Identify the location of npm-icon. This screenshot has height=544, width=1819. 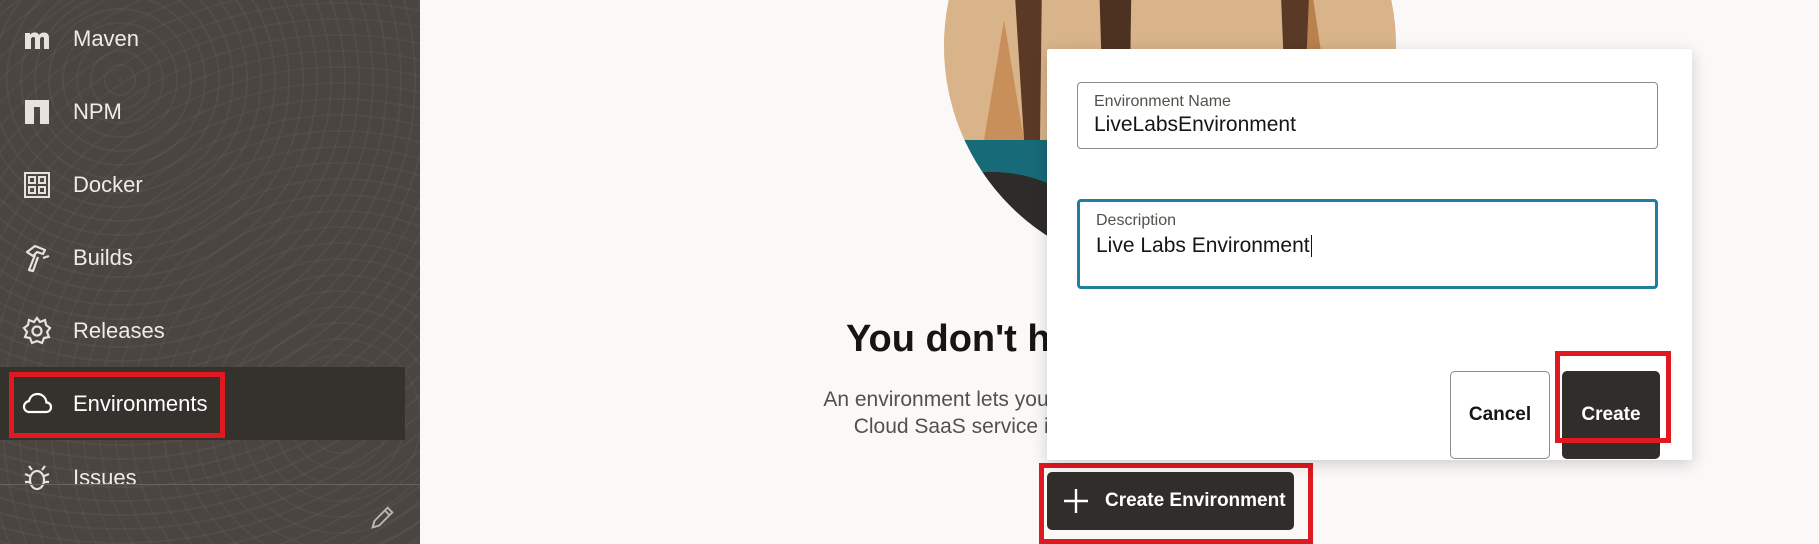
(37, 112).